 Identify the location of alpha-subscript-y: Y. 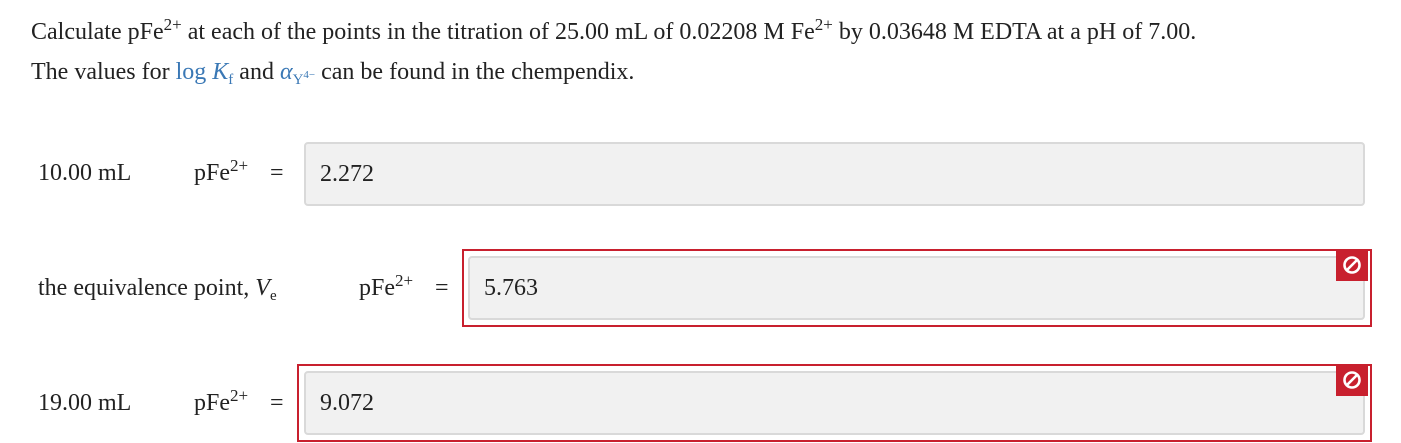
(298, 80).